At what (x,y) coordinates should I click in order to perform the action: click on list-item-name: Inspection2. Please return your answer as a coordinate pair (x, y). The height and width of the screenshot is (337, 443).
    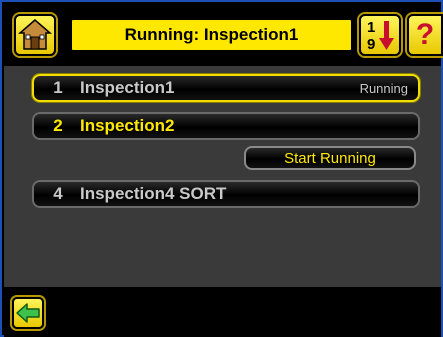
    Looking at the image, I should click on (127, 125).